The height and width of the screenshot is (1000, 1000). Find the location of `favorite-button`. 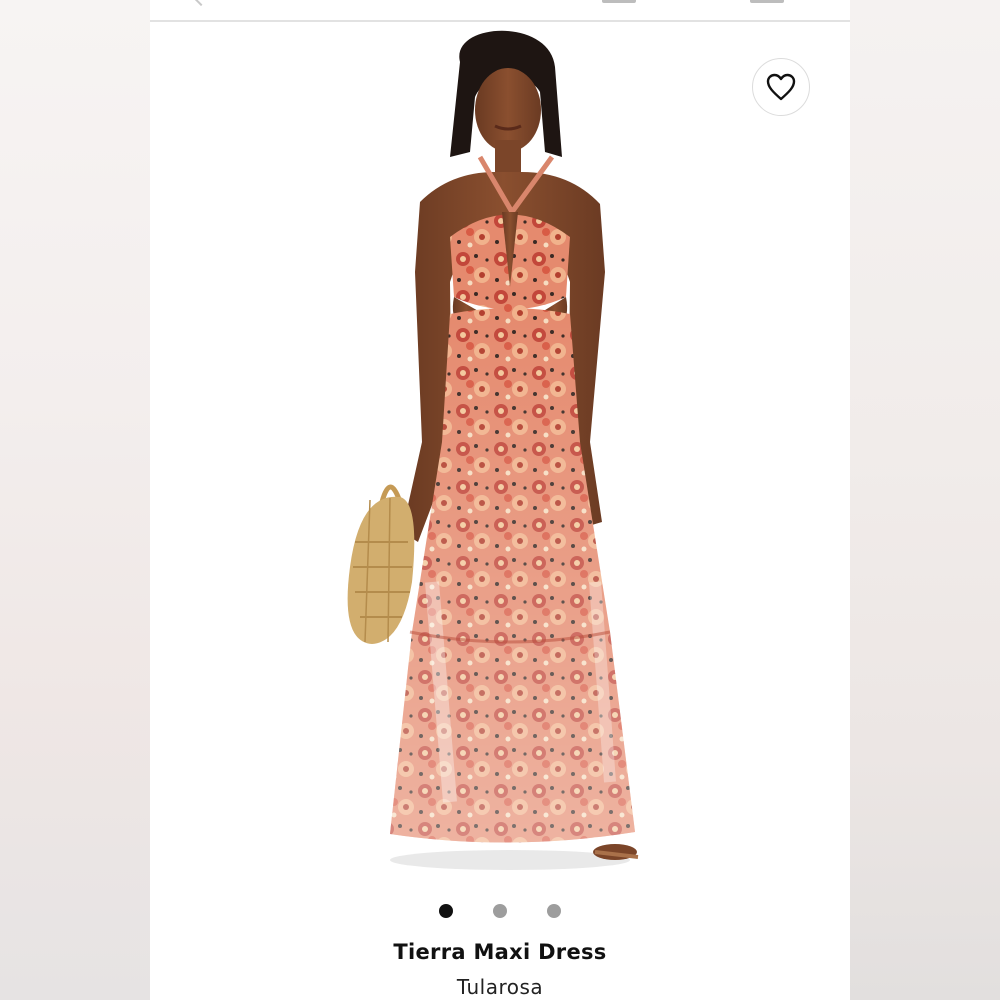

favorite-button is located at coordinates (781, 87).